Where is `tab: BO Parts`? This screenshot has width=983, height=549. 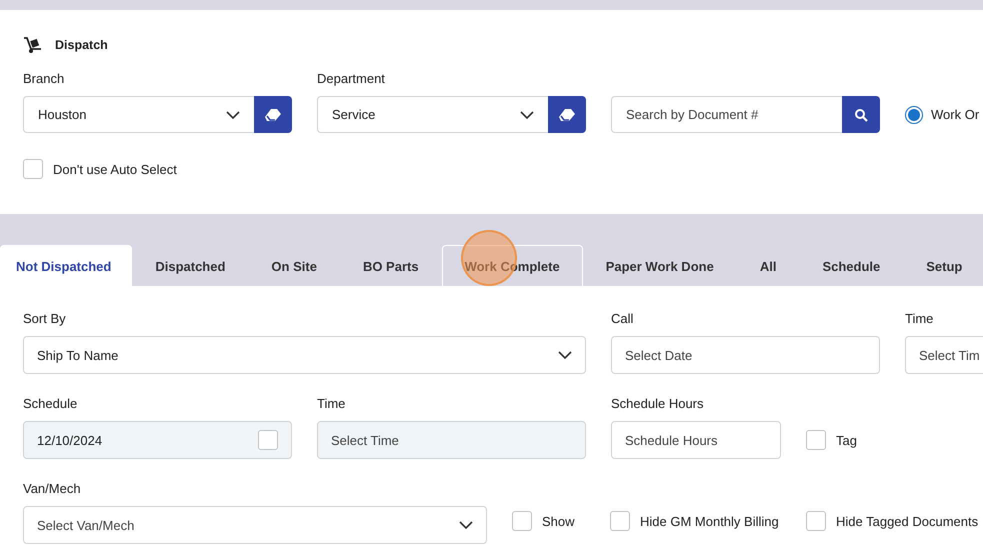 tab: BO Parts is located at coordinates (391, 265).